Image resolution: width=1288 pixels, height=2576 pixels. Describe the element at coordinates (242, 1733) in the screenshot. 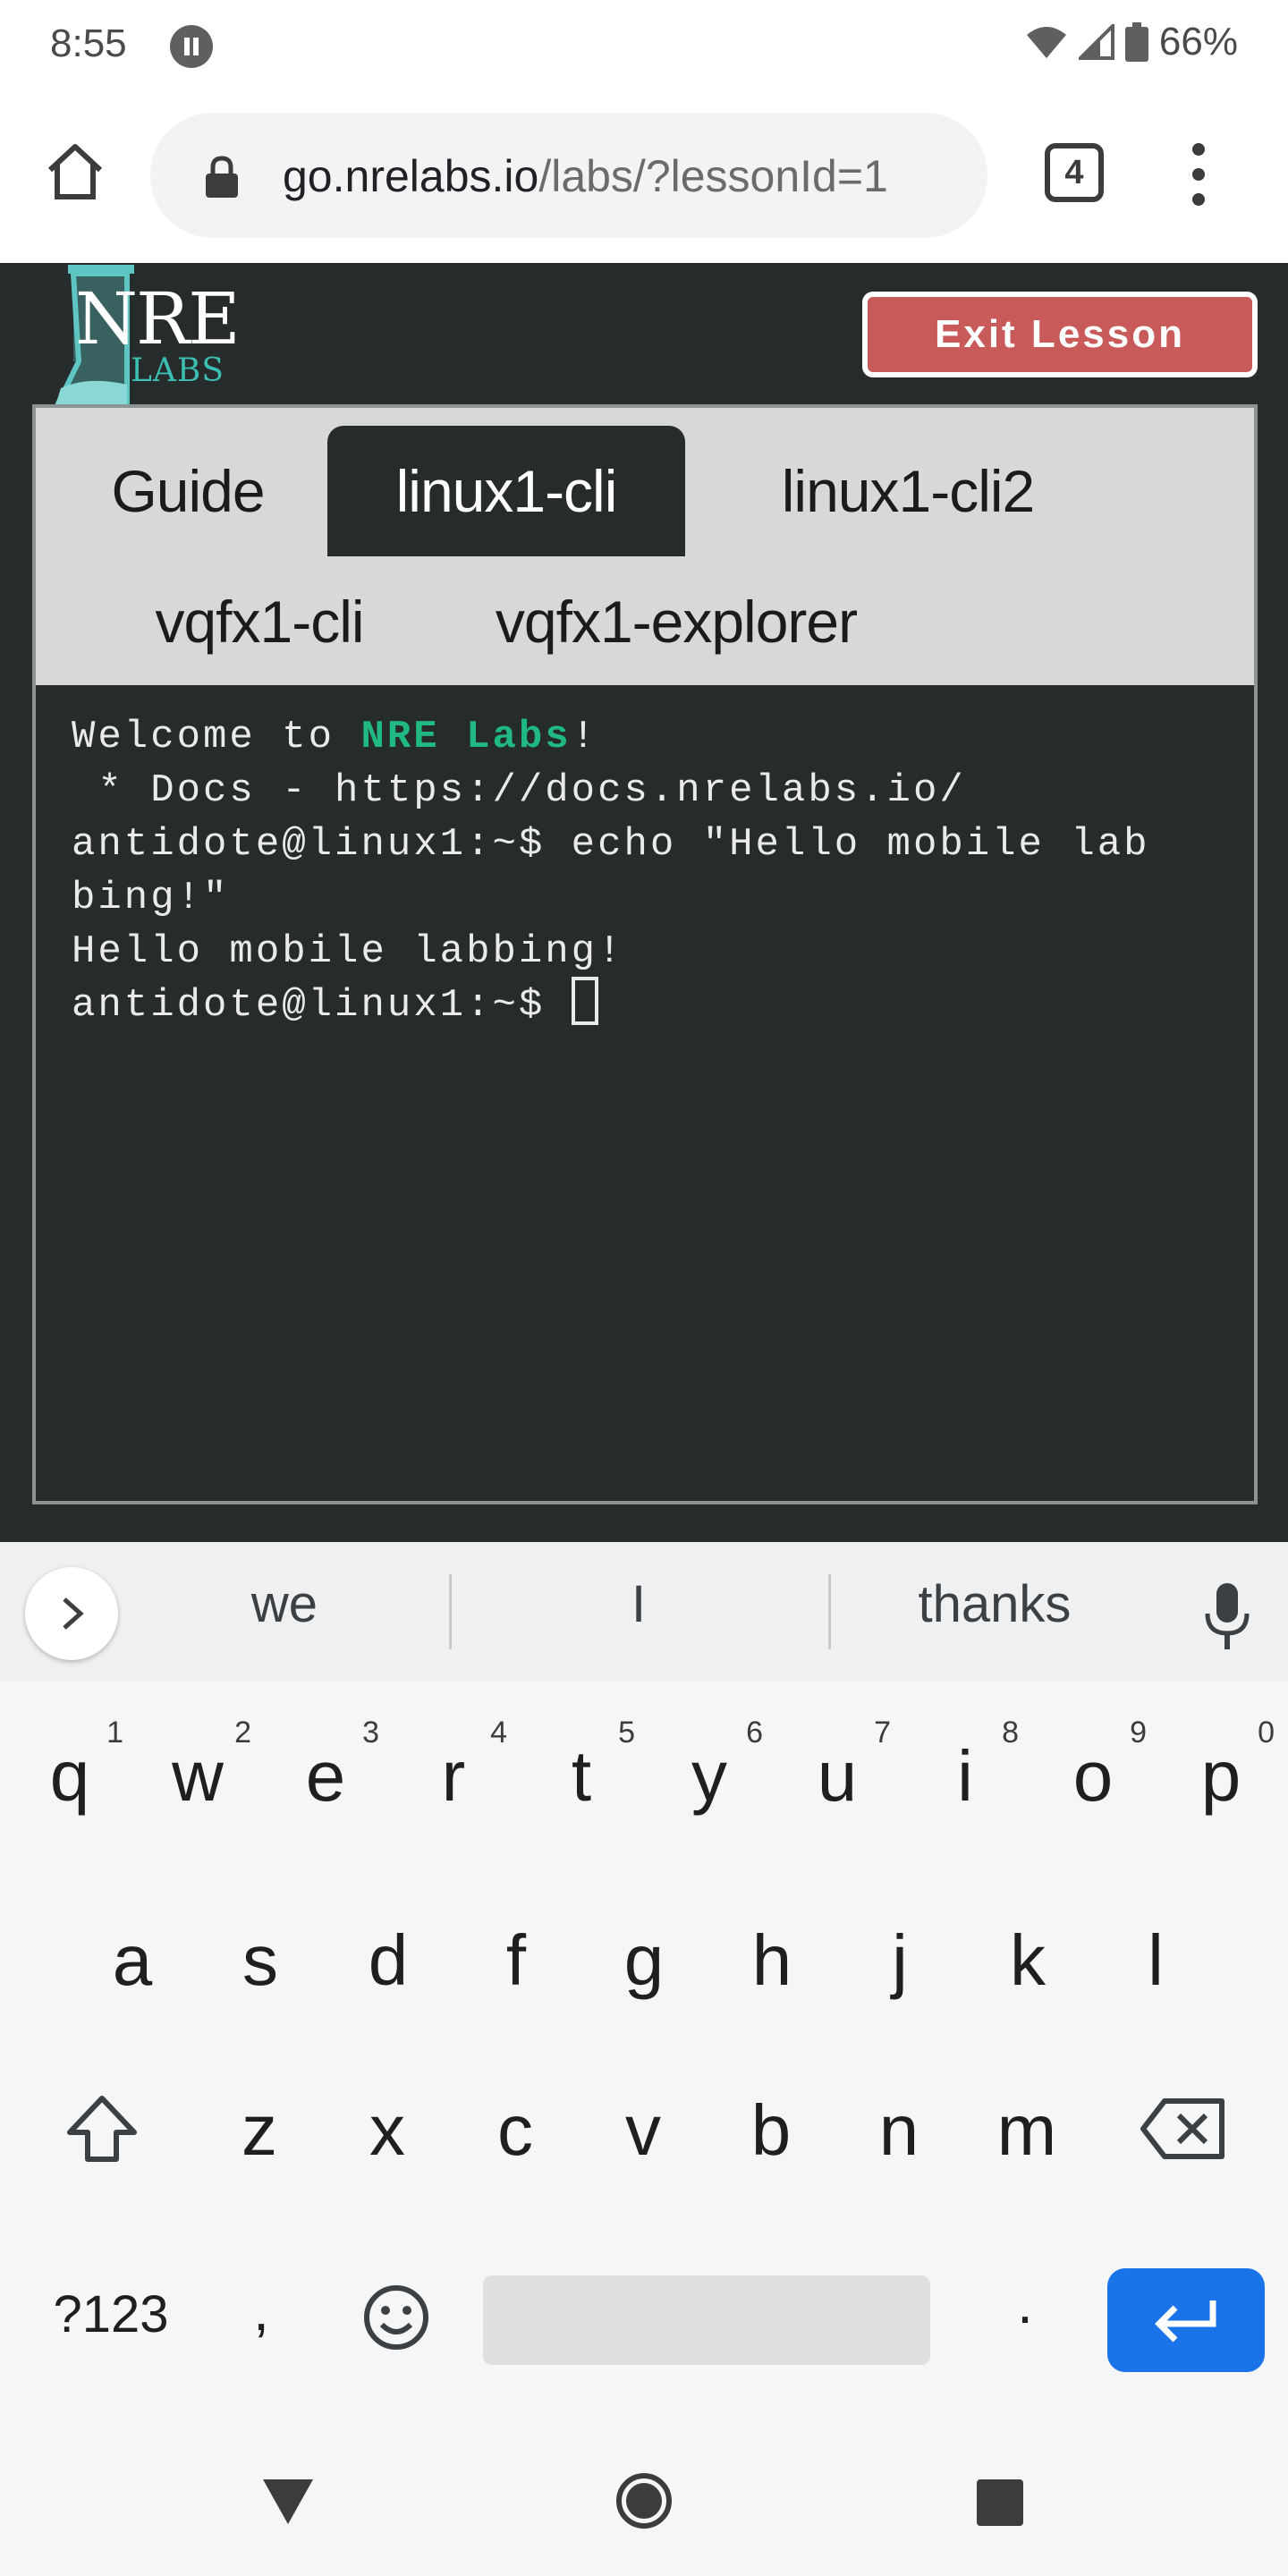

I see `key-number-hint: 2` at that location.